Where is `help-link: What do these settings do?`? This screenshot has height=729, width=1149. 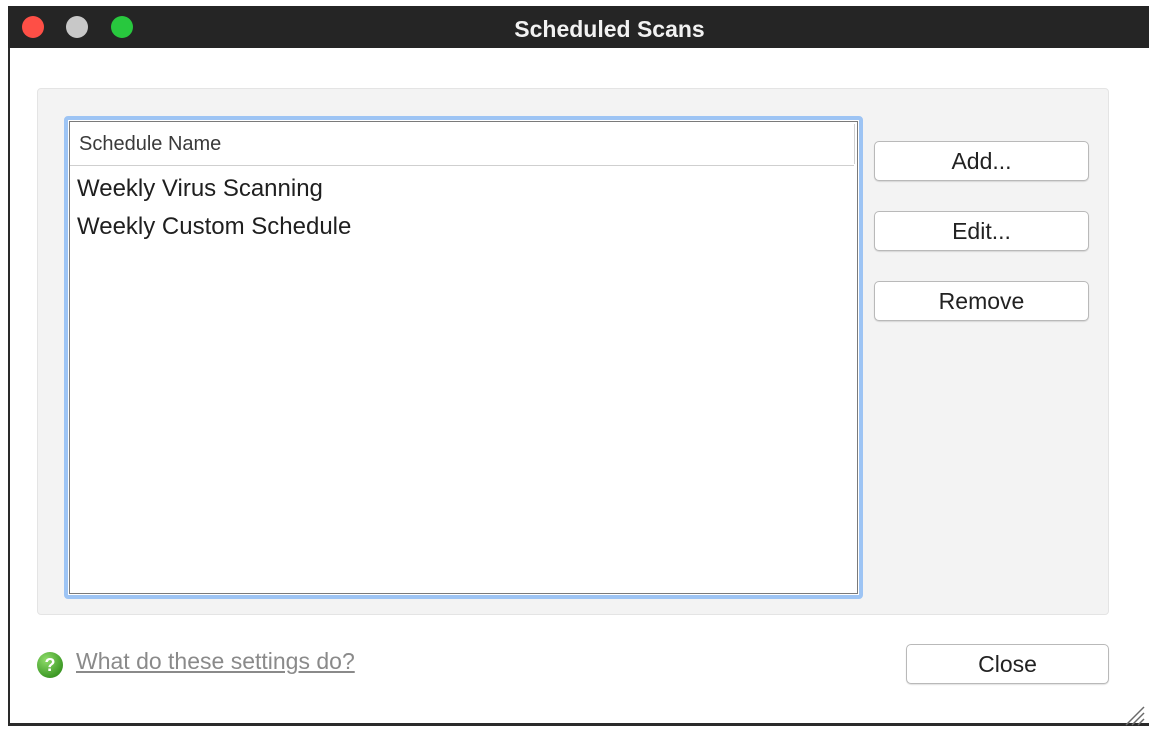 help-link: What do these settings do? is located at coordinates (215, 661).